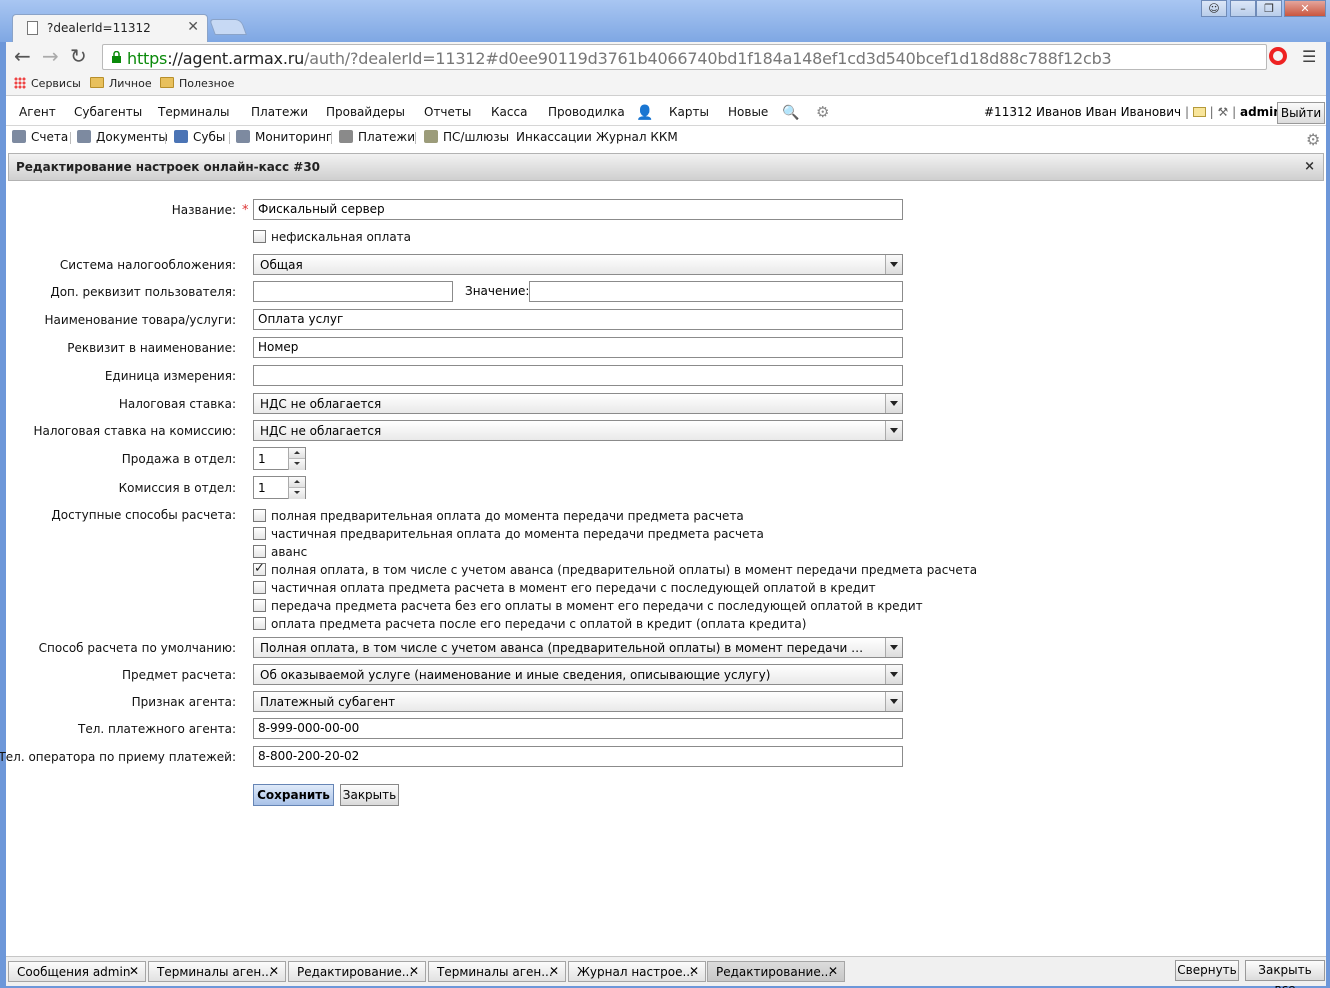 The width and height of the screenshot is (1330, 988). Describe the element at coordinates (228, 27) in the screenshot. I see `new-tab-button` at that location.